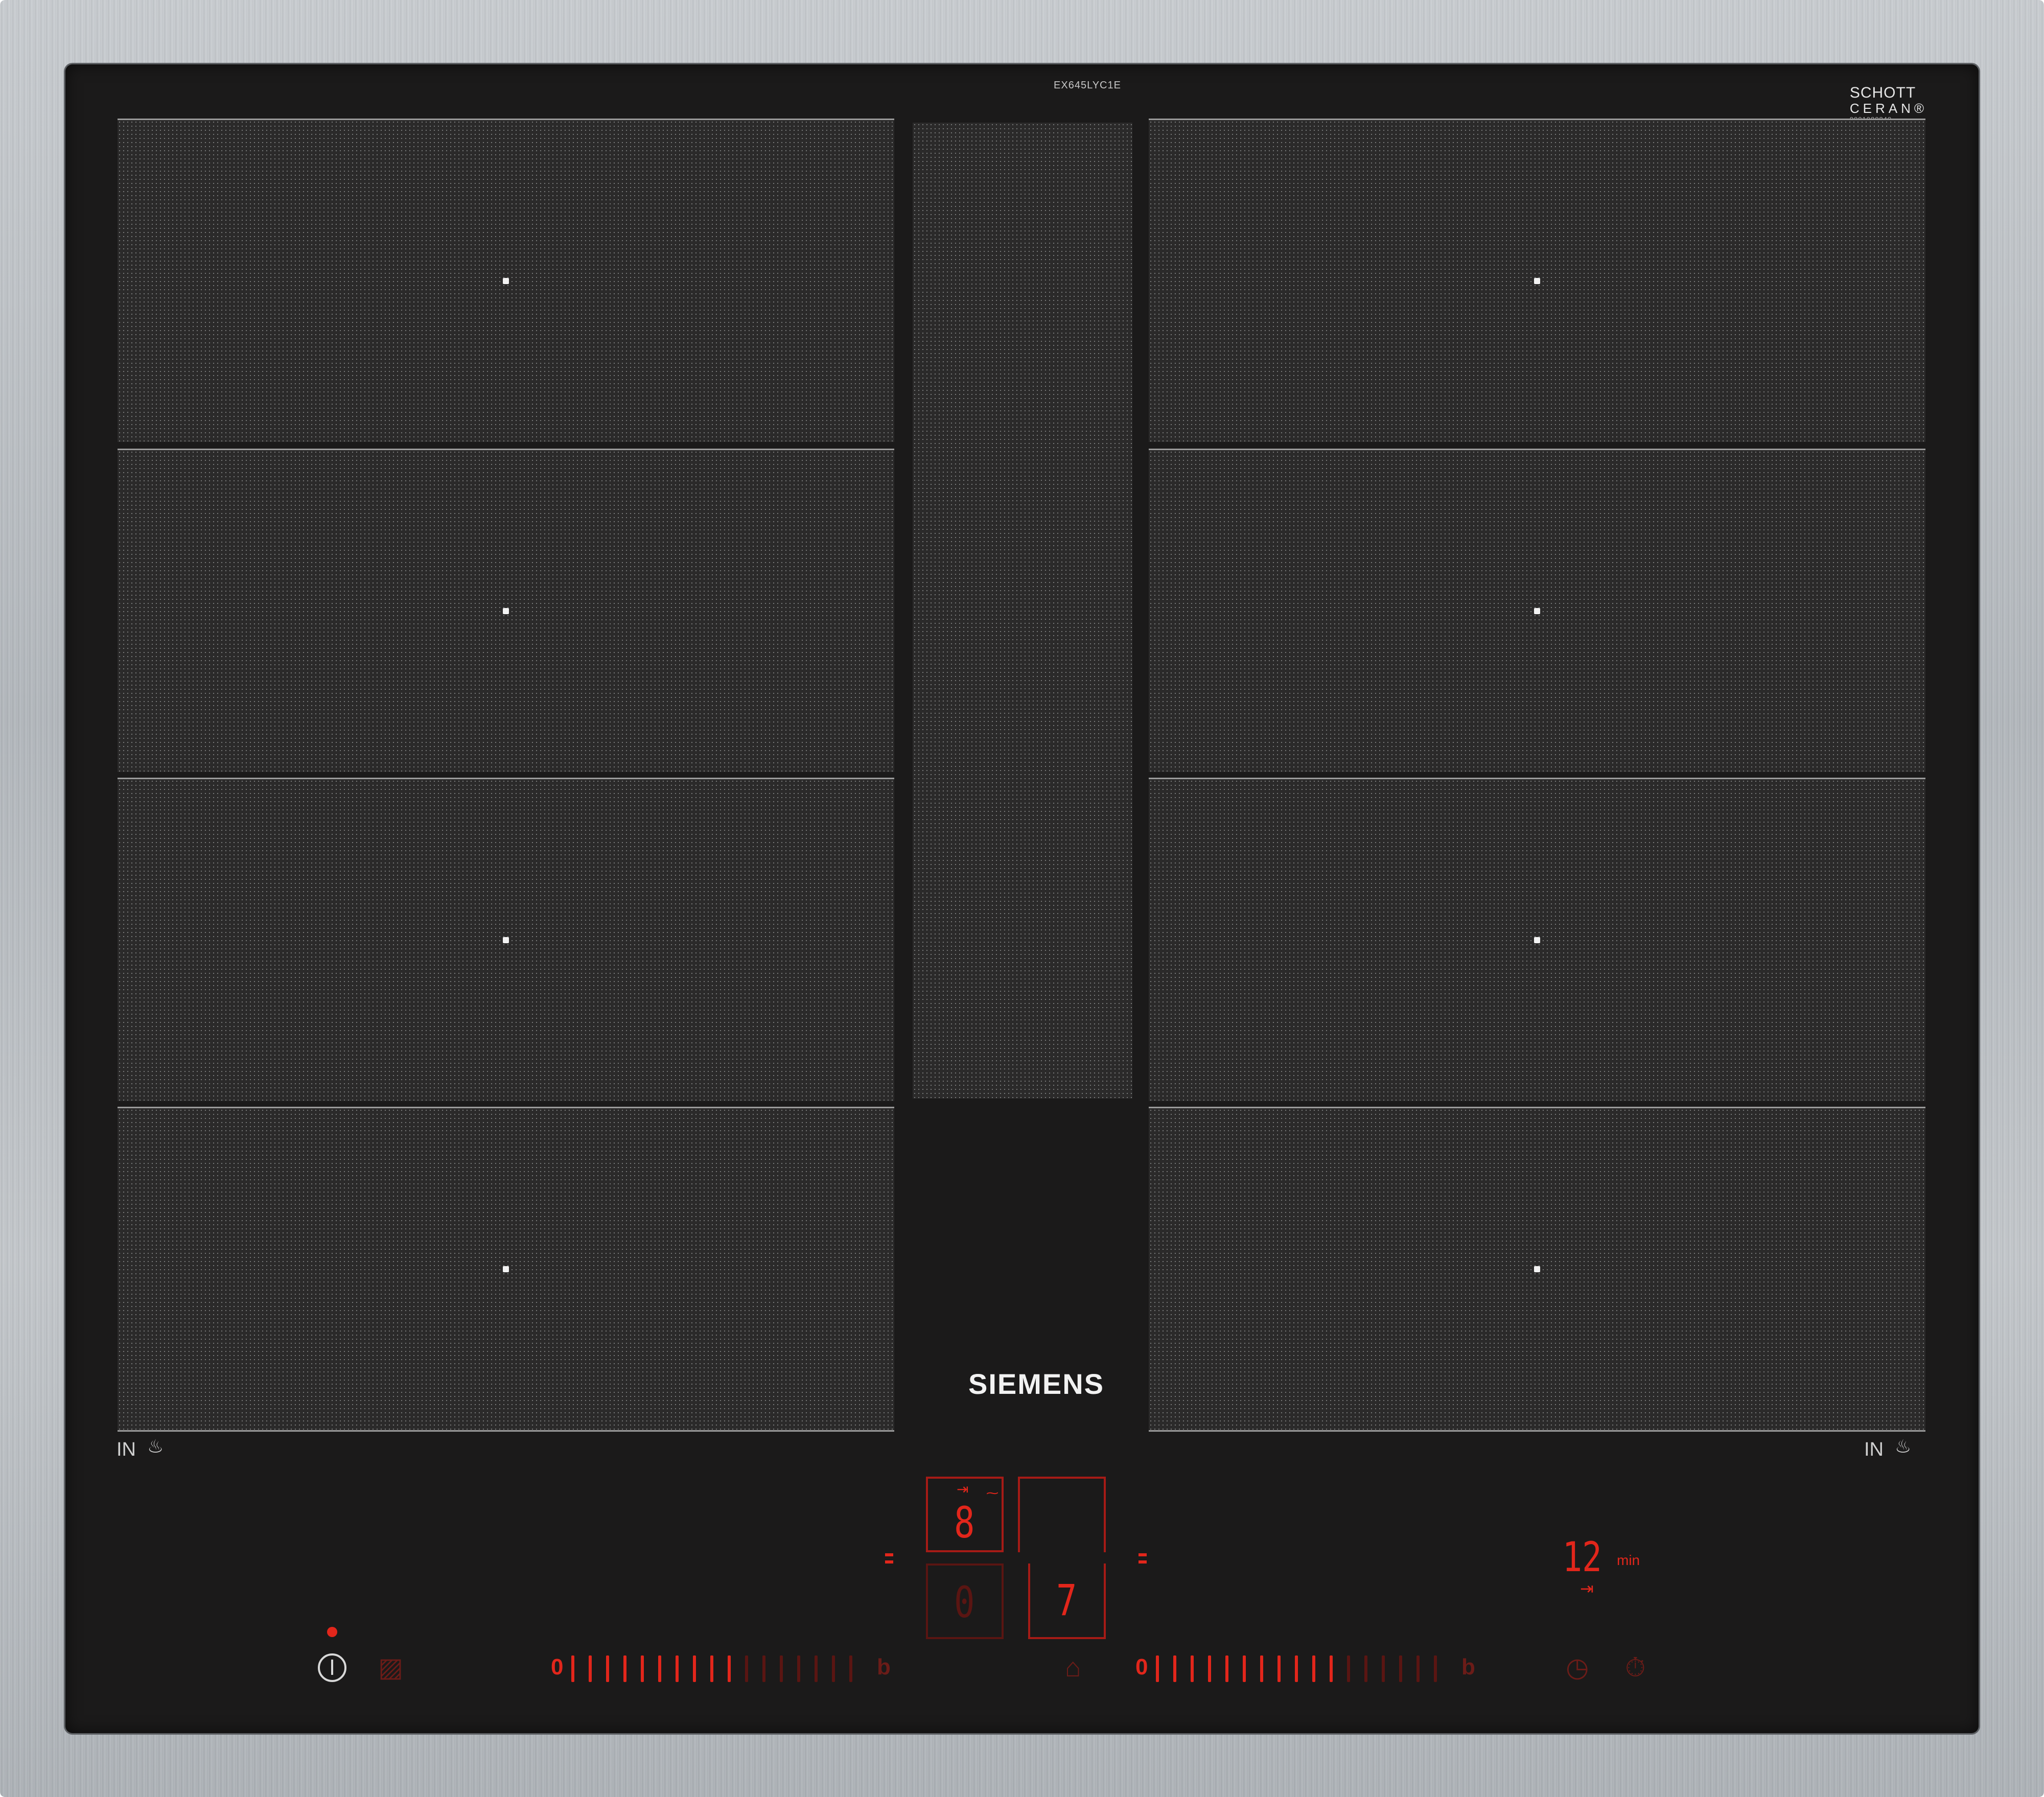 The image size is (2044, 1797). I want to click on stopwatch-icon: ⏱︎, so click(1635, 1667).